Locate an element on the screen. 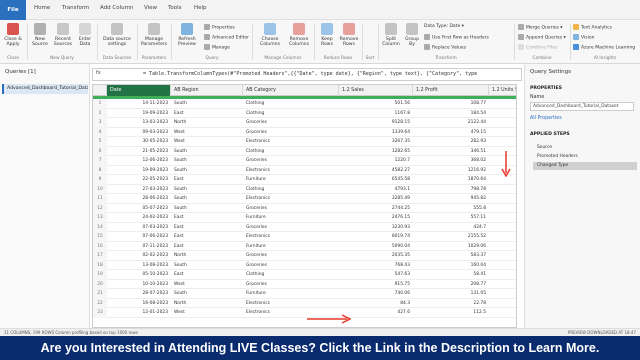 Image resolution: width=640 pixels, height=360 pixels. table-row: 13 24-02-2023 East Furniture 2476.15 557.11 is located at coordinates (304, 218).